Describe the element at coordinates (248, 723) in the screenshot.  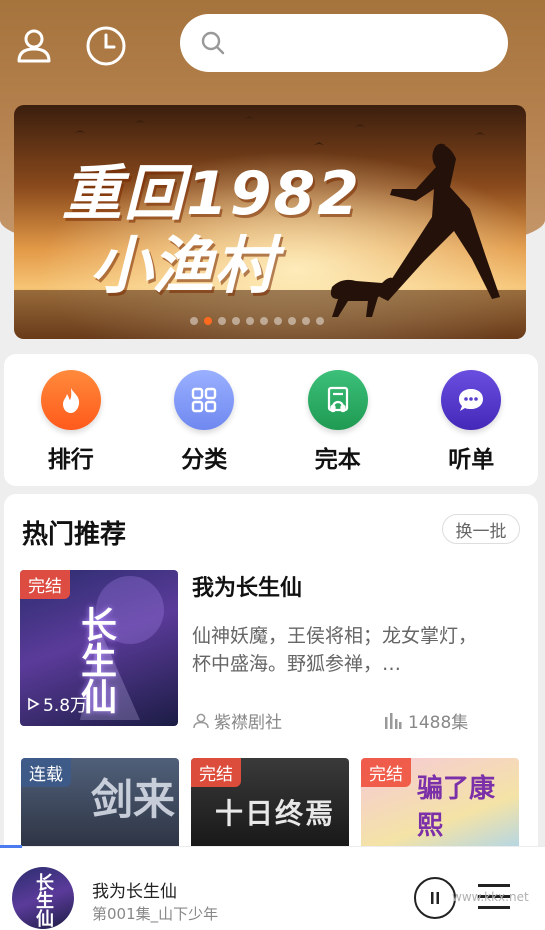
I see `author-name: 紫襟剧社` at that location.